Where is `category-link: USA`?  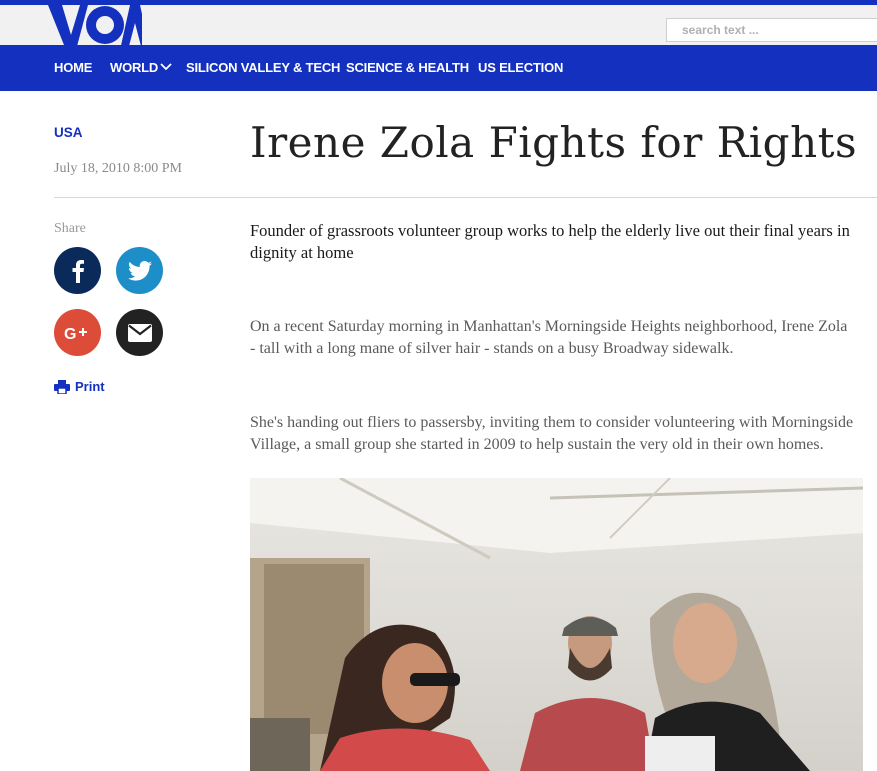
category-link: USA is located at coordinates (68, 132).